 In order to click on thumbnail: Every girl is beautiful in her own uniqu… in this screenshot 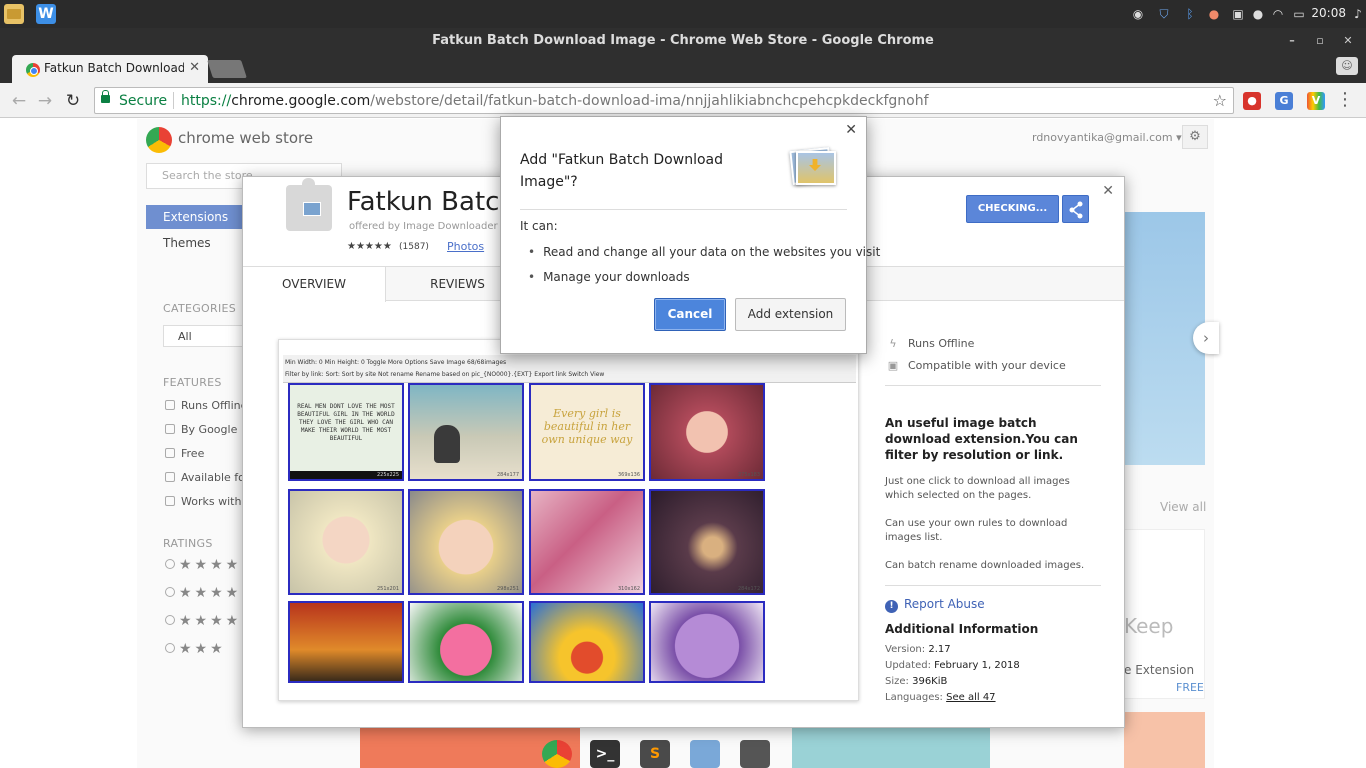, I will do `click(587, 432)`.